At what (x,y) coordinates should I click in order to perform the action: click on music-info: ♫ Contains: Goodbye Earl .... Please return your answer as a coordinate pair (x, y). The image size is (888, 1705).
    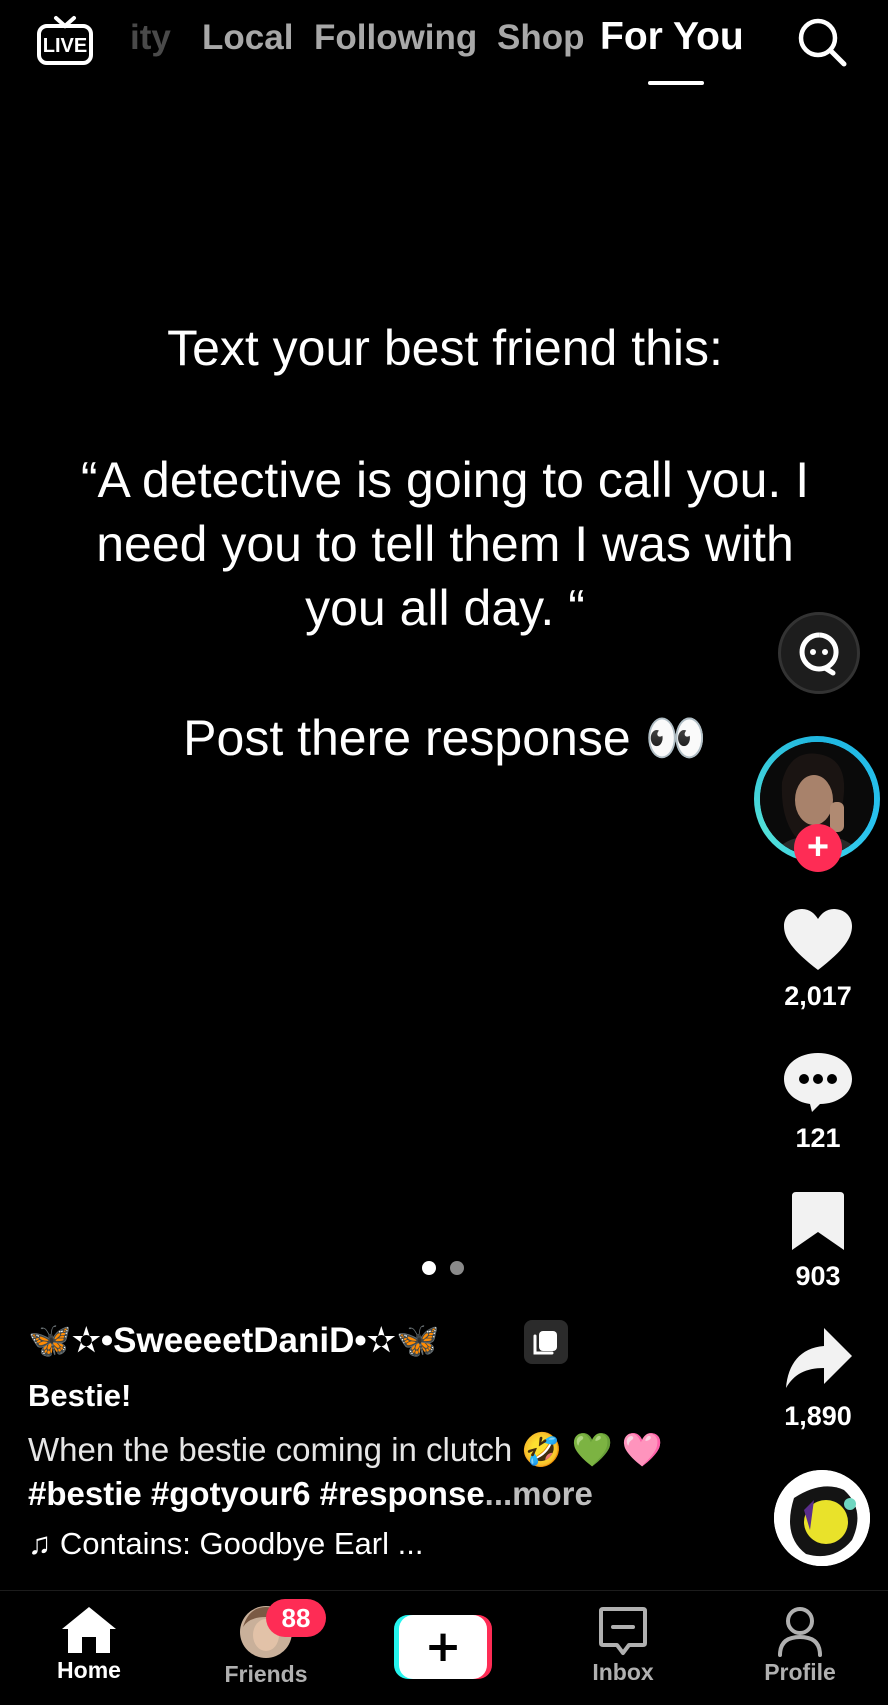
    Looking at the image, I should click on (225, 1544).